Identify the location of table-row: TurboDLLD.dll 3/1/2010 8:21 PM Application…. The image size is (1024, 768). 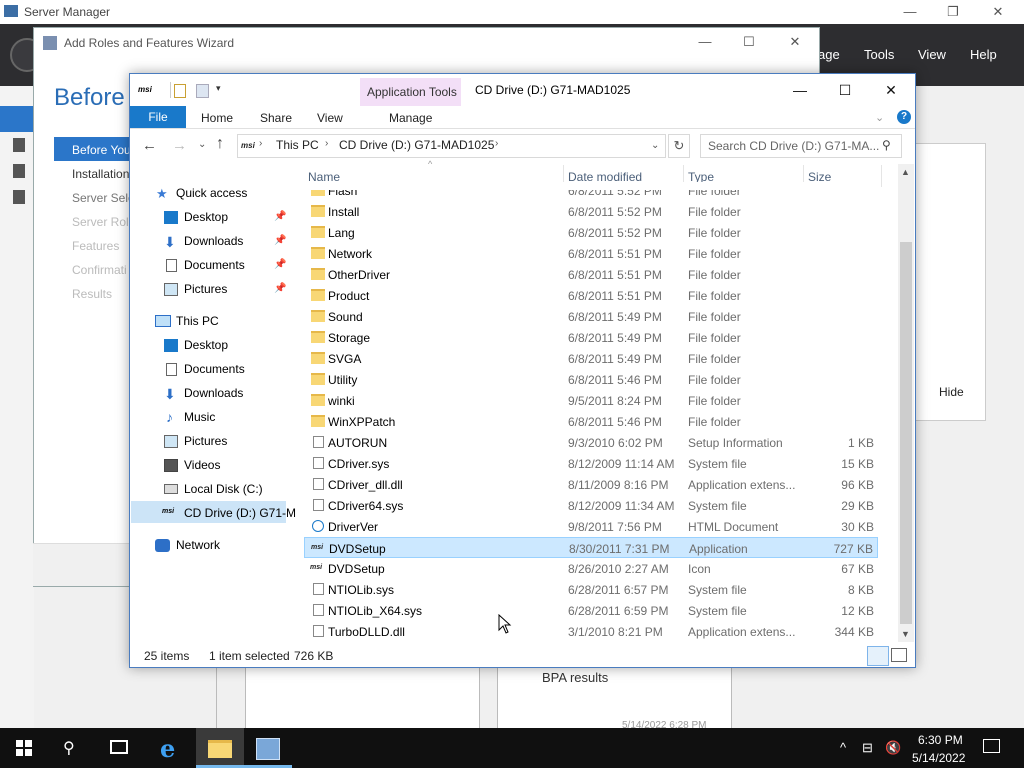
(591, 631).